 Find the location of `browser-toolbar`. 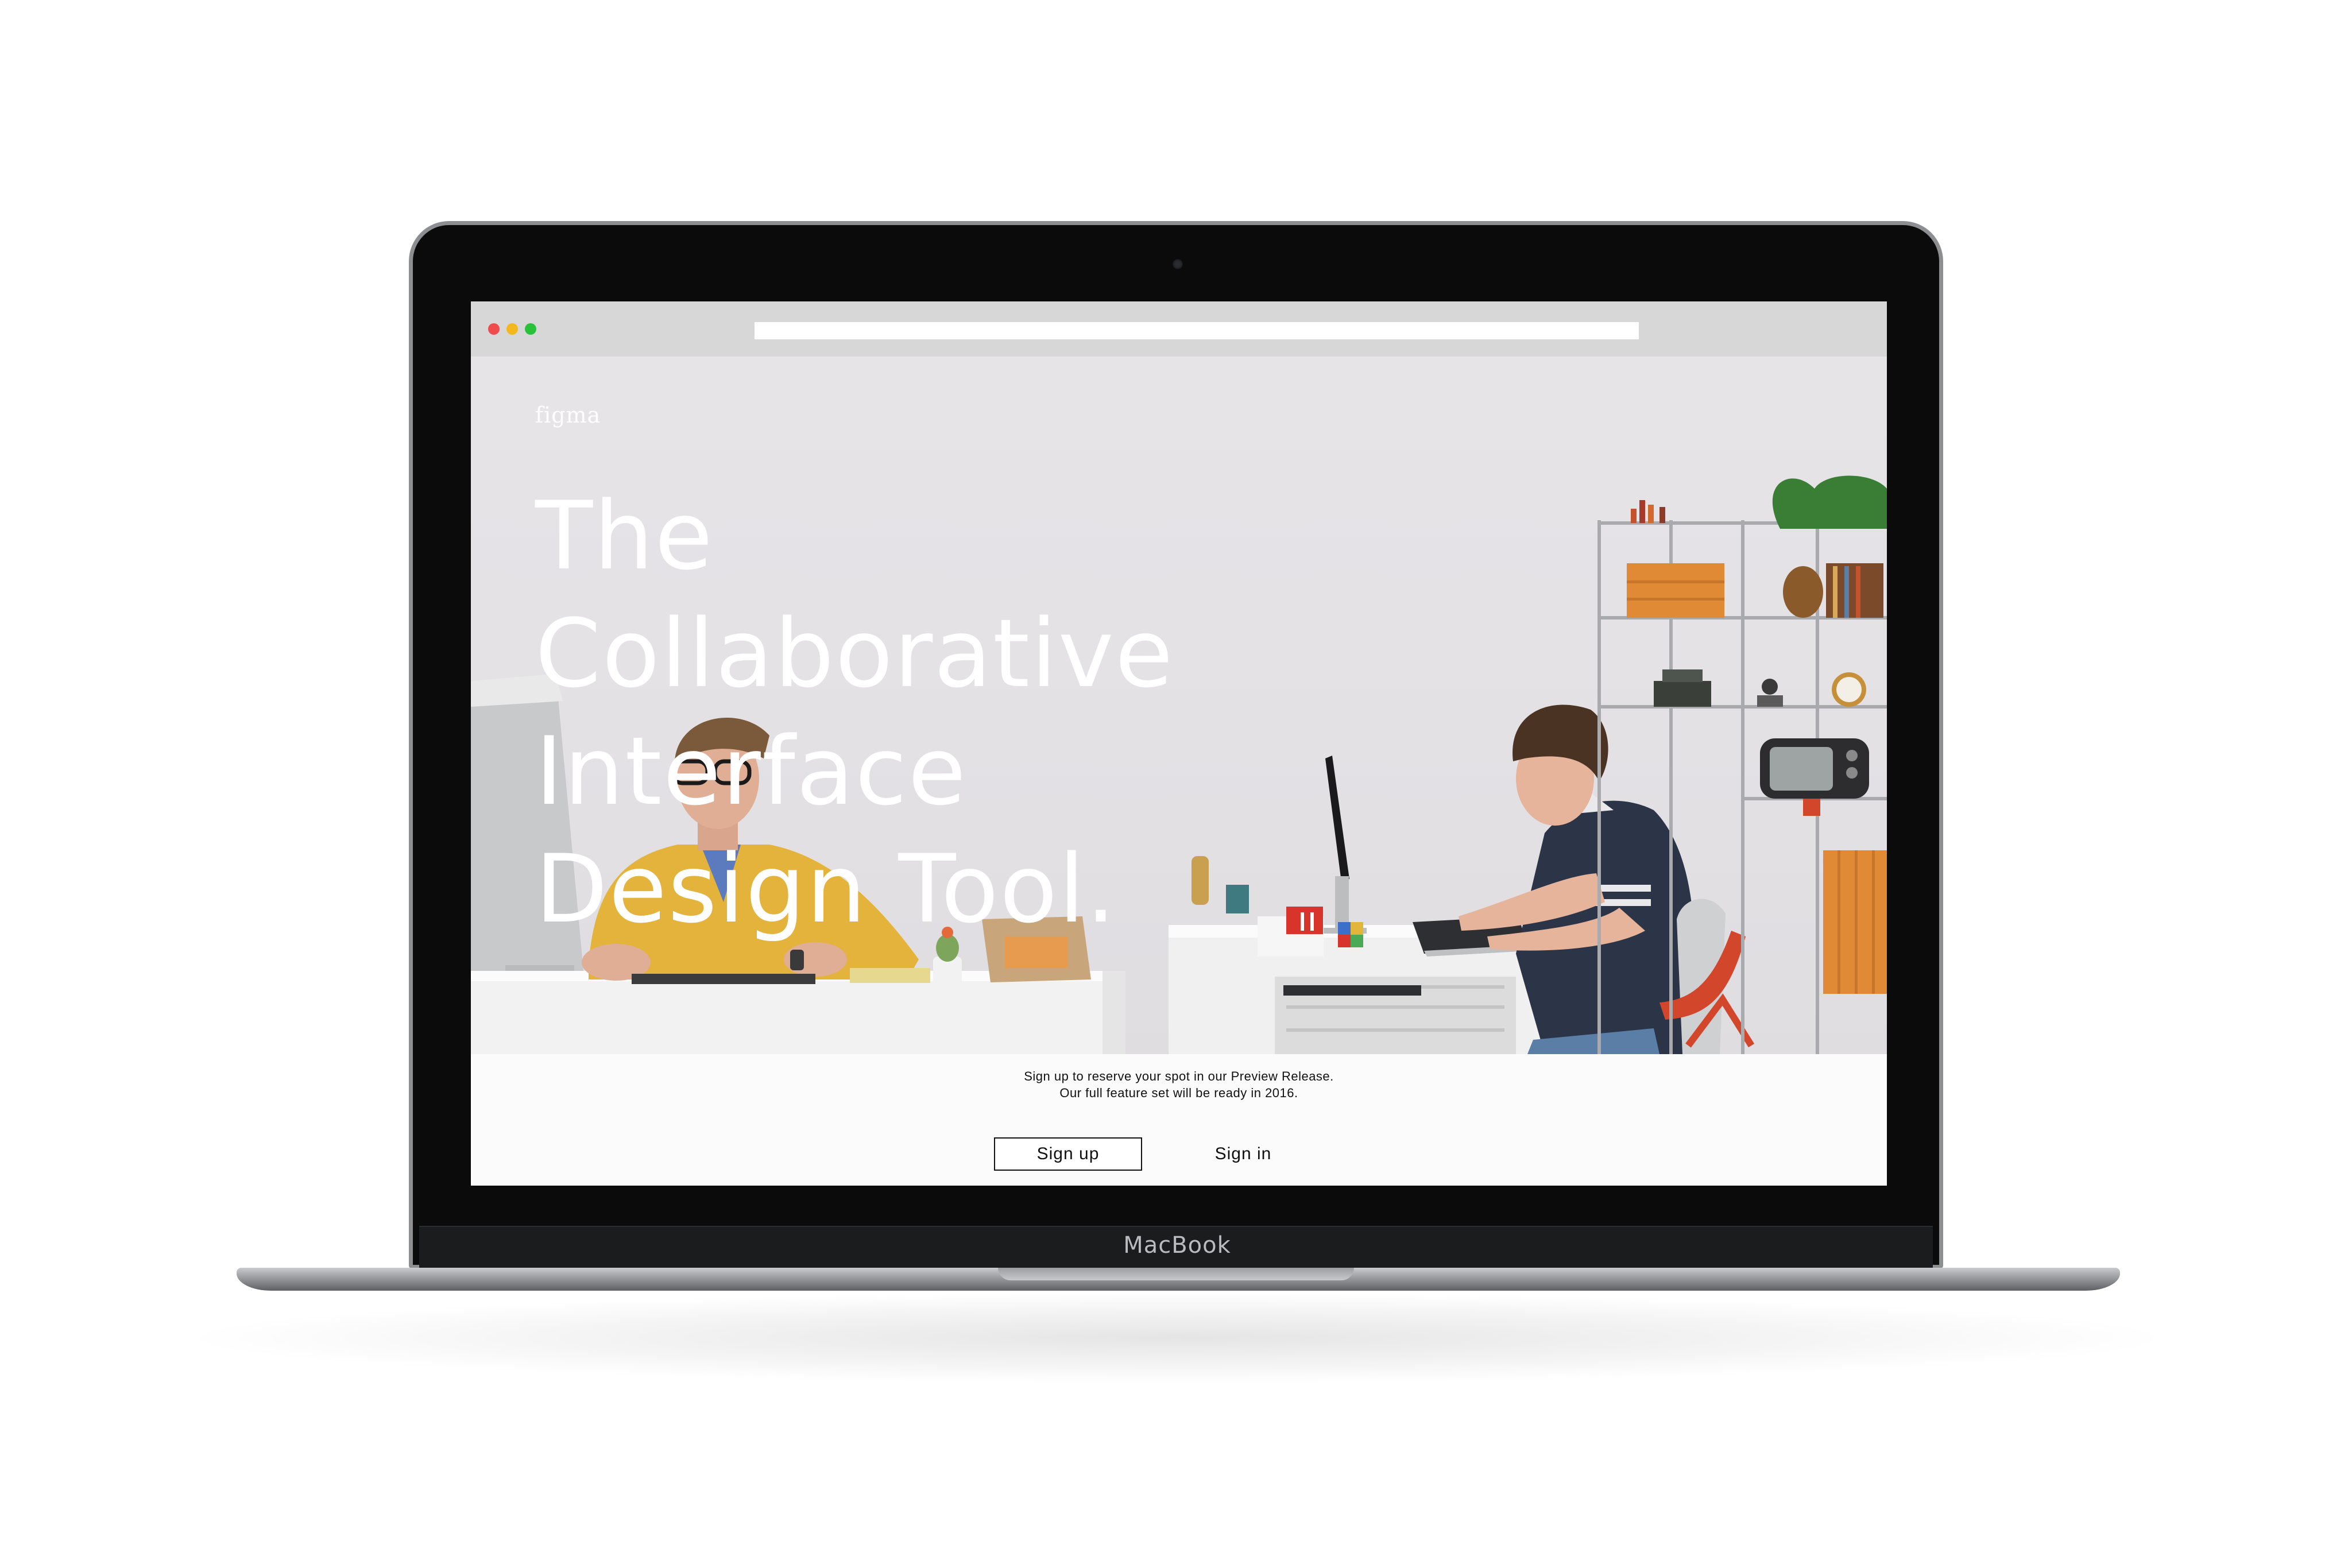

browser-toolbar is located at coordinates (1179, 329).